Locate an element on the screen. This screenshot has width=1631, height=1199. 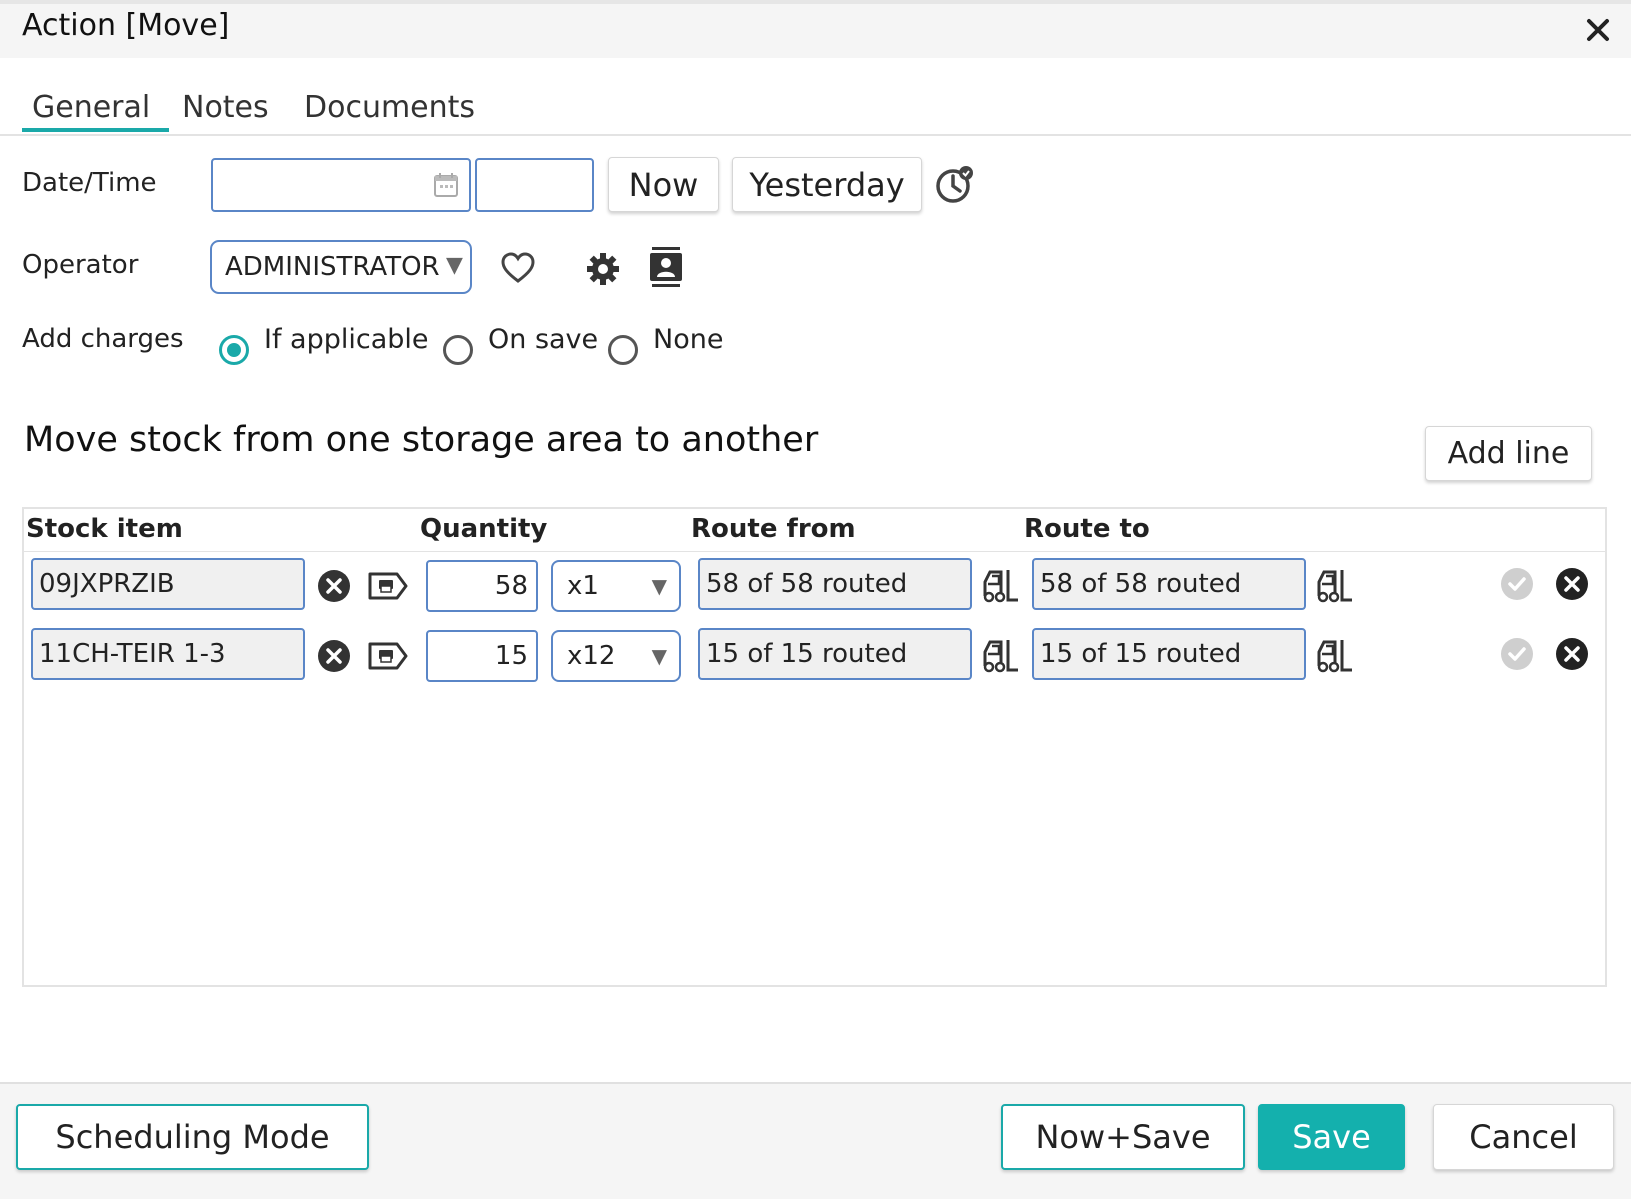
calendar-icon is located at coordinates (446, 185).